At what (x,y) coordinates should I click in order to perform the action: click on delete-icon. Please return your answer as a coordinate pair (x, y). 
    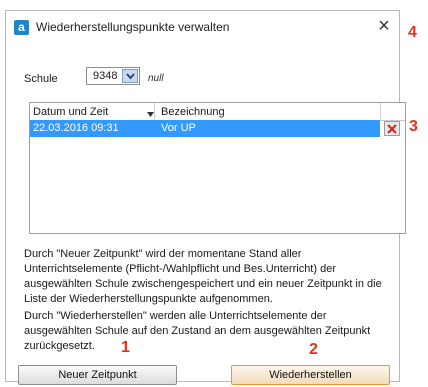
    Looking at the image, I should click on (392, 128).